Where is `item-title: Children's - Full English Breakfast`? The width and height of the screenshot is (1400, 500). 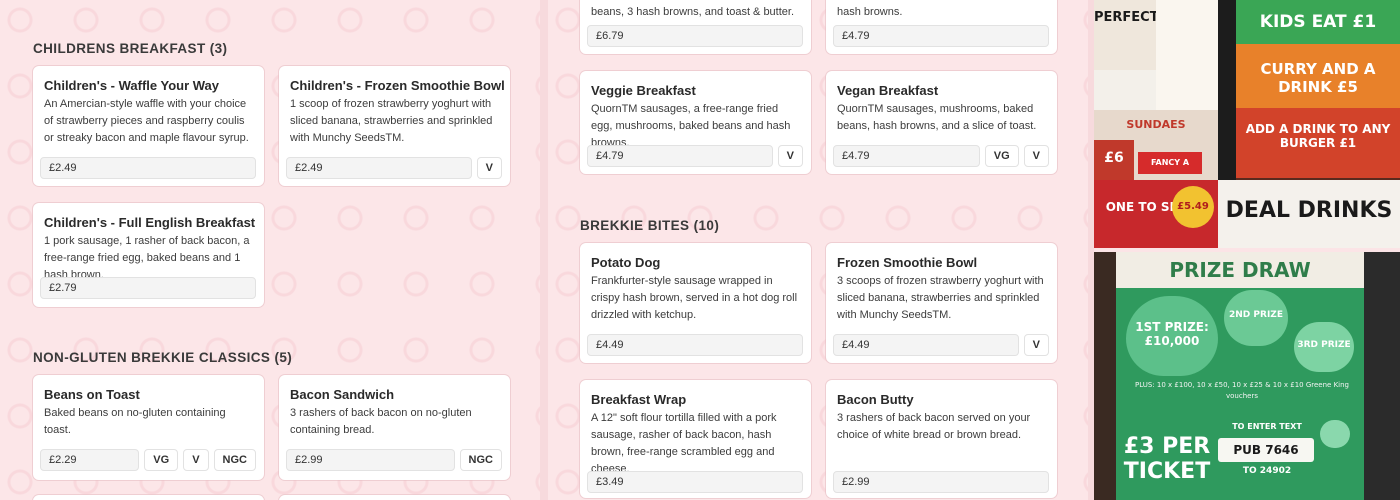 item-title: Children's - Full English Breakfast is located at coordinates (150, 222).